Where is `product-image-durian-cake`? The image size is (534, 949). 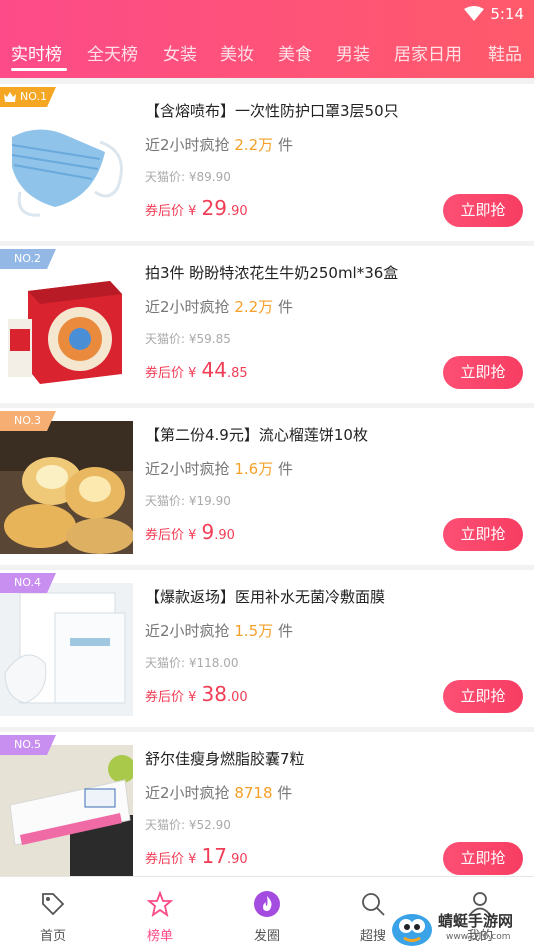 product-image-durian-cake is located at coordinates (66, 487).